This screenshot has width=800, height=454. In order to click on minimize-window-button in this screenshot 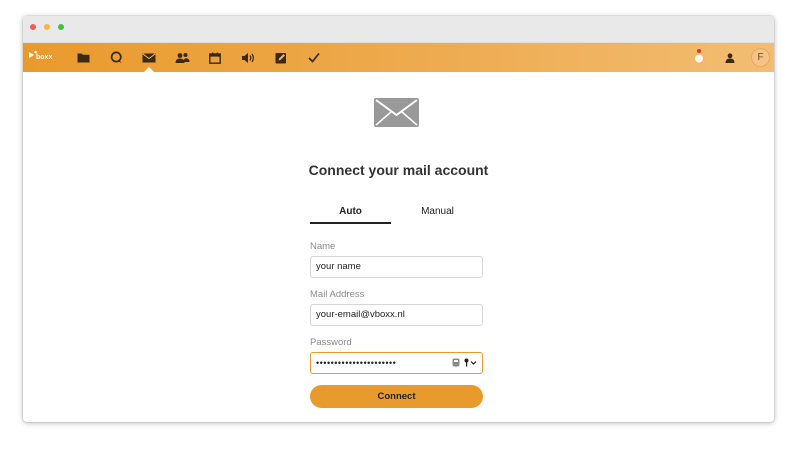, I will do `click(47, 27)`.